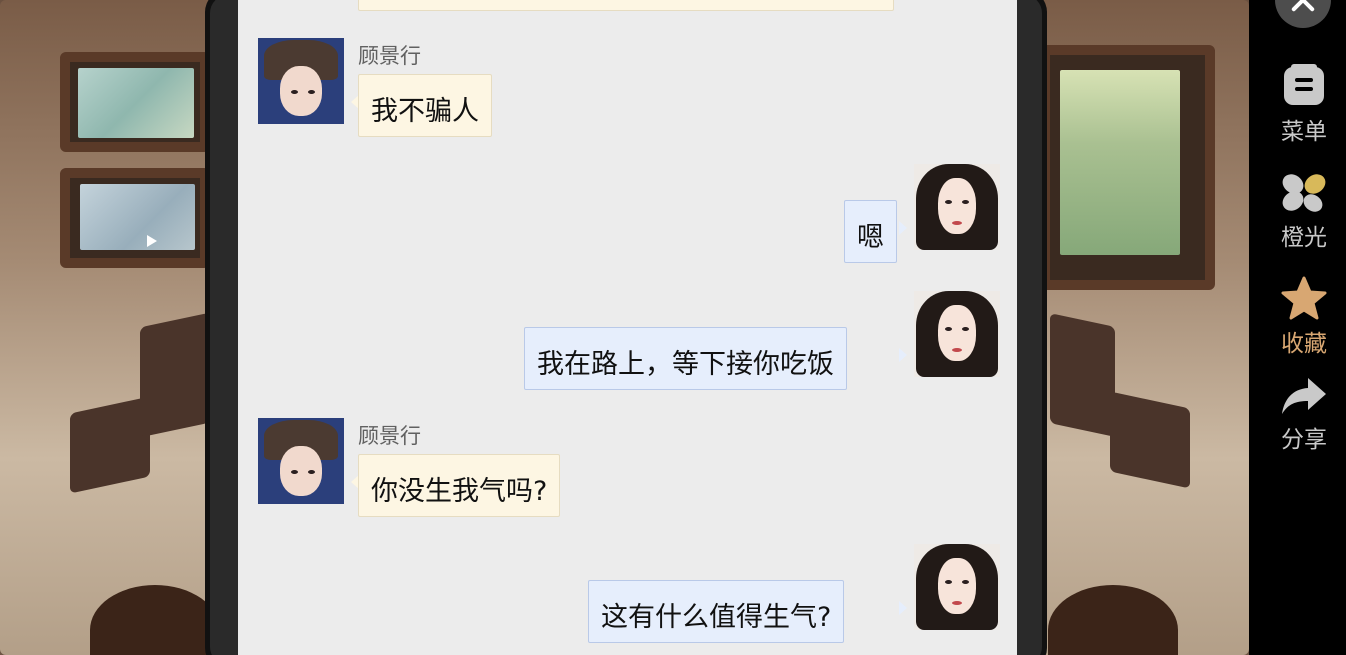 This screenshot has height=655, width=1346. I want to click on orange-light-button: 橙光, so click(1304, 211).